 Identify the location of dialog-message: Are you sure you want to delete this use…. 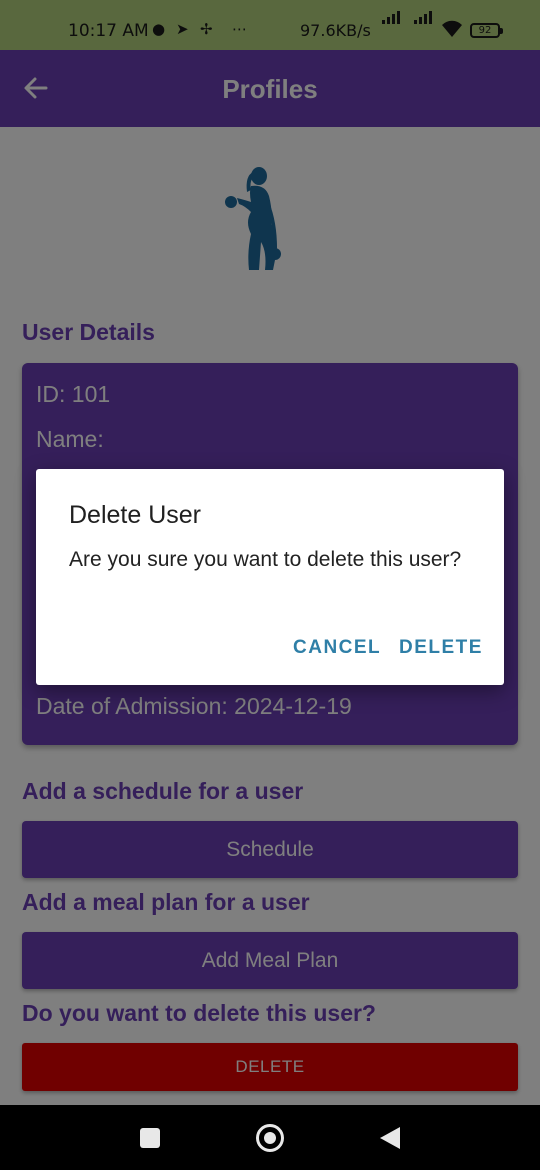
(265, 559).